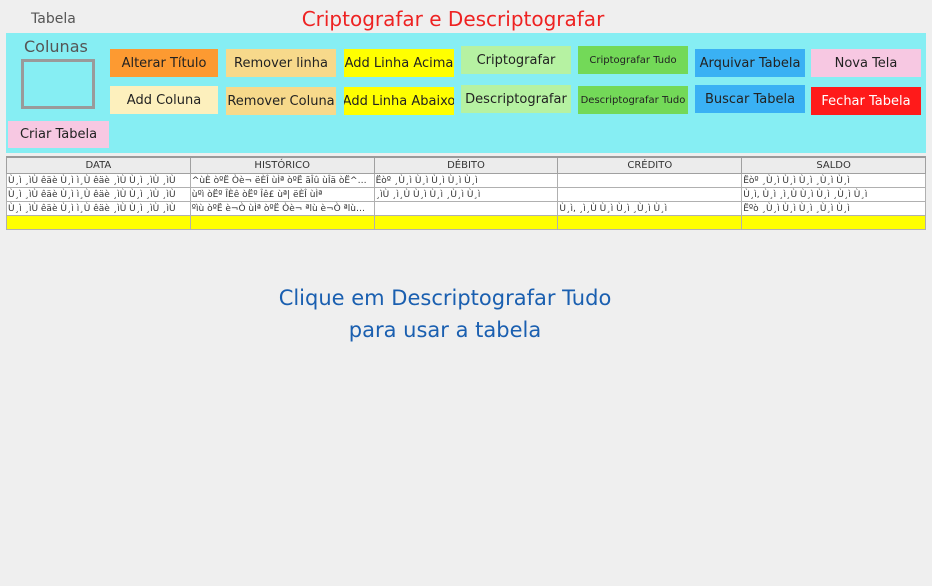  What do you see at coordinates (650, 208) in the screenshot?
I see `table-cell: Ù¸ì, ¸ì¸Ù Ù¸ì Ù¸ì ¸Ù¸ì Ù¸ì` at bounding box center [650, 208].